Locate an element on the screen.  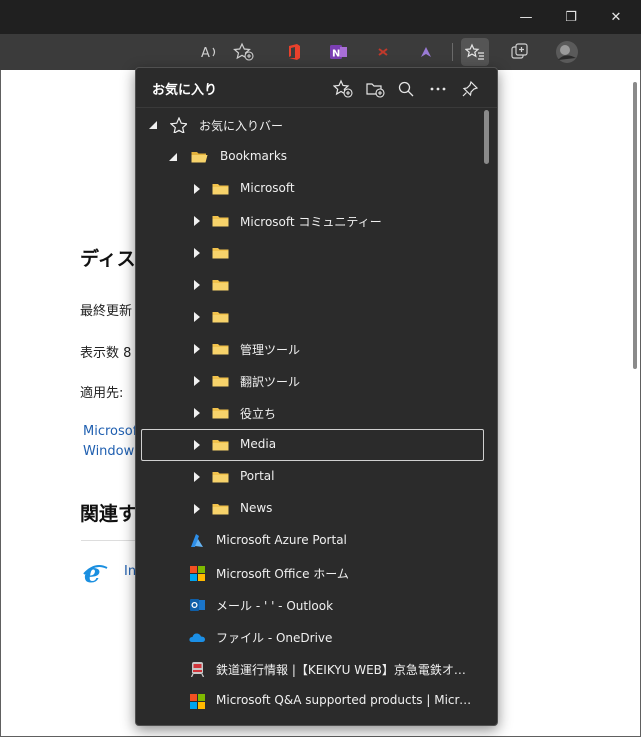
collections-button is located at coordinates (520, 52).